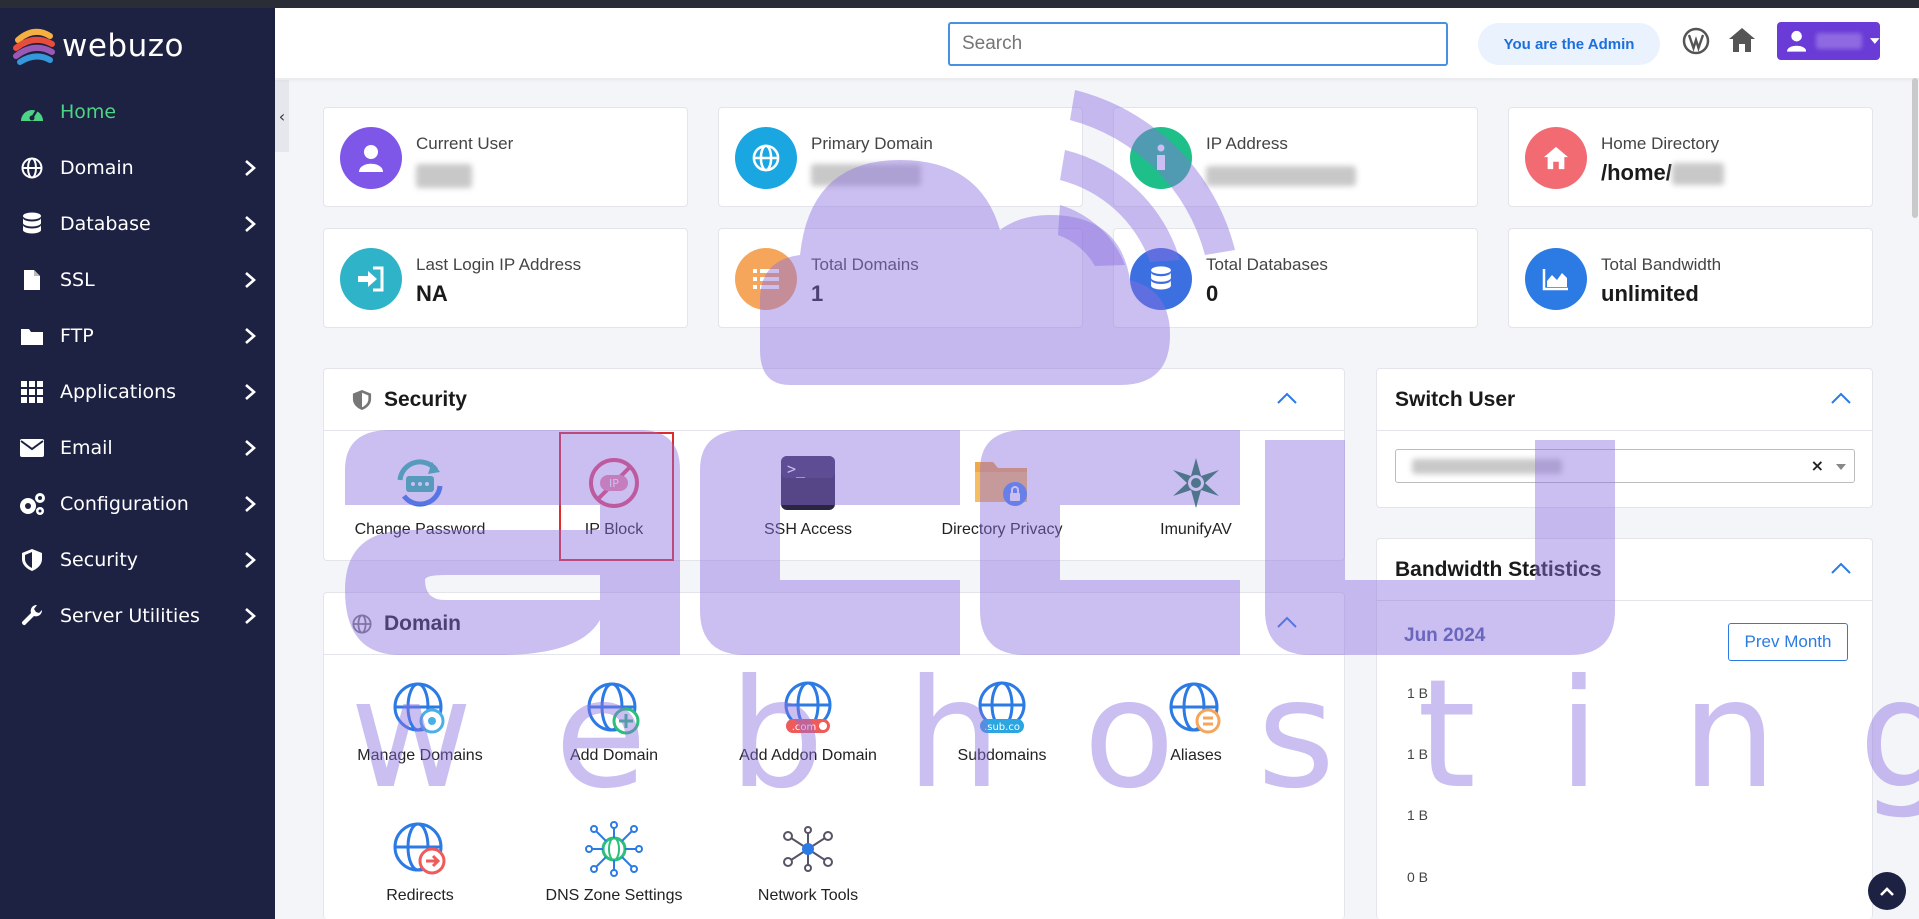 Image resolution: width=1919 pixels, height=919 pixels. What do you see at coordinates (1788, 642) in the screenshot?
I see `prev-month-button: Prev Month` at bounding box center [1788, 642].